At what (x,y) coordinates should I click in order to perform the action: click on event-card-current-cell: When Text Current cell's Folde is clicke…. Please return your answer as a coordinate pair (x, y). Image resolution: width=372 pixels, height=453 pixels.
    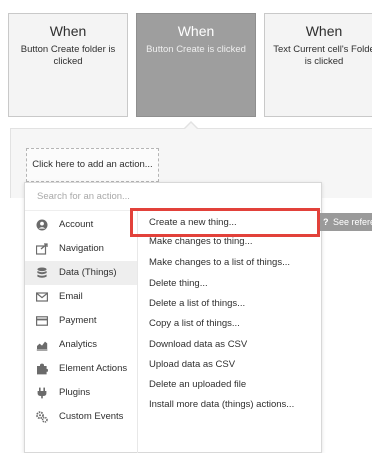
    Looking at the image, I should click on (318, 65).